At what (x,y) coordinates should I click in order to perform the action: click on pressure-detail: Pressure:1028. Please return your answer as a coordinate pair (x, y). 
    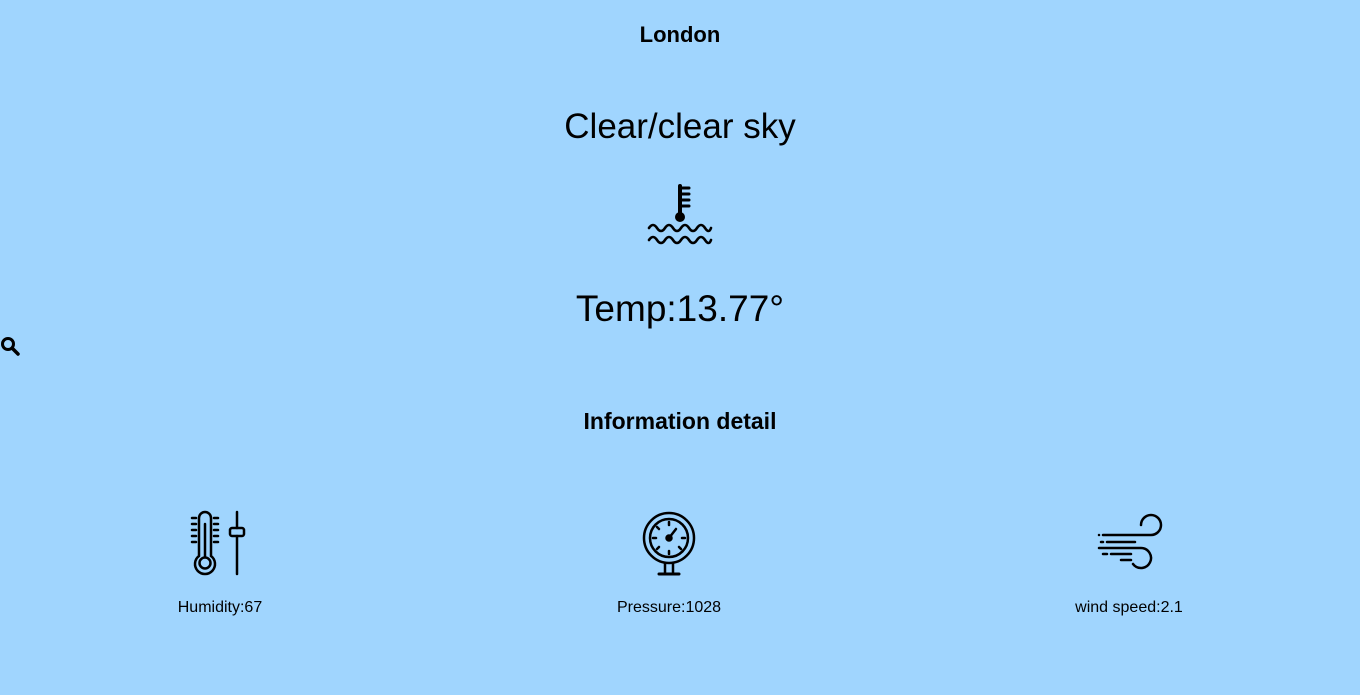
    Looking at the image, I should click on (669, 564).